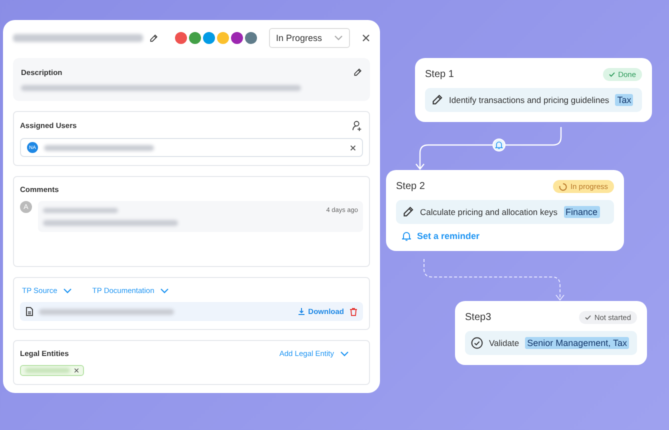 This screenshot has width=669, height=430. What do you see at coordinates (439, 74) in the screenshot?
I see `step-title: Step 1` at bounding box center [439, 74].